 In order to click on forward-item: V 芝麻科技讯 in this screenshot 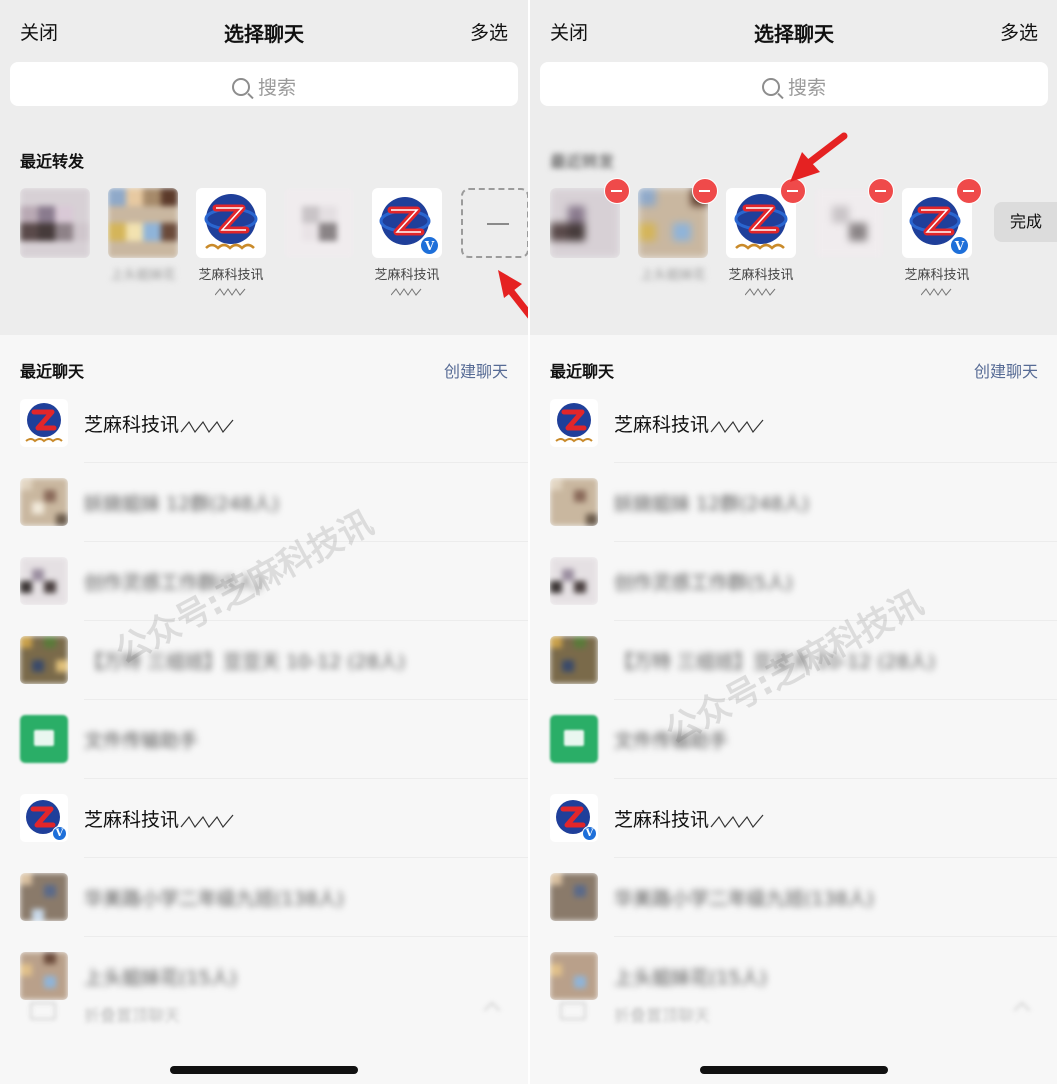, I will do `click(407, 242)`.